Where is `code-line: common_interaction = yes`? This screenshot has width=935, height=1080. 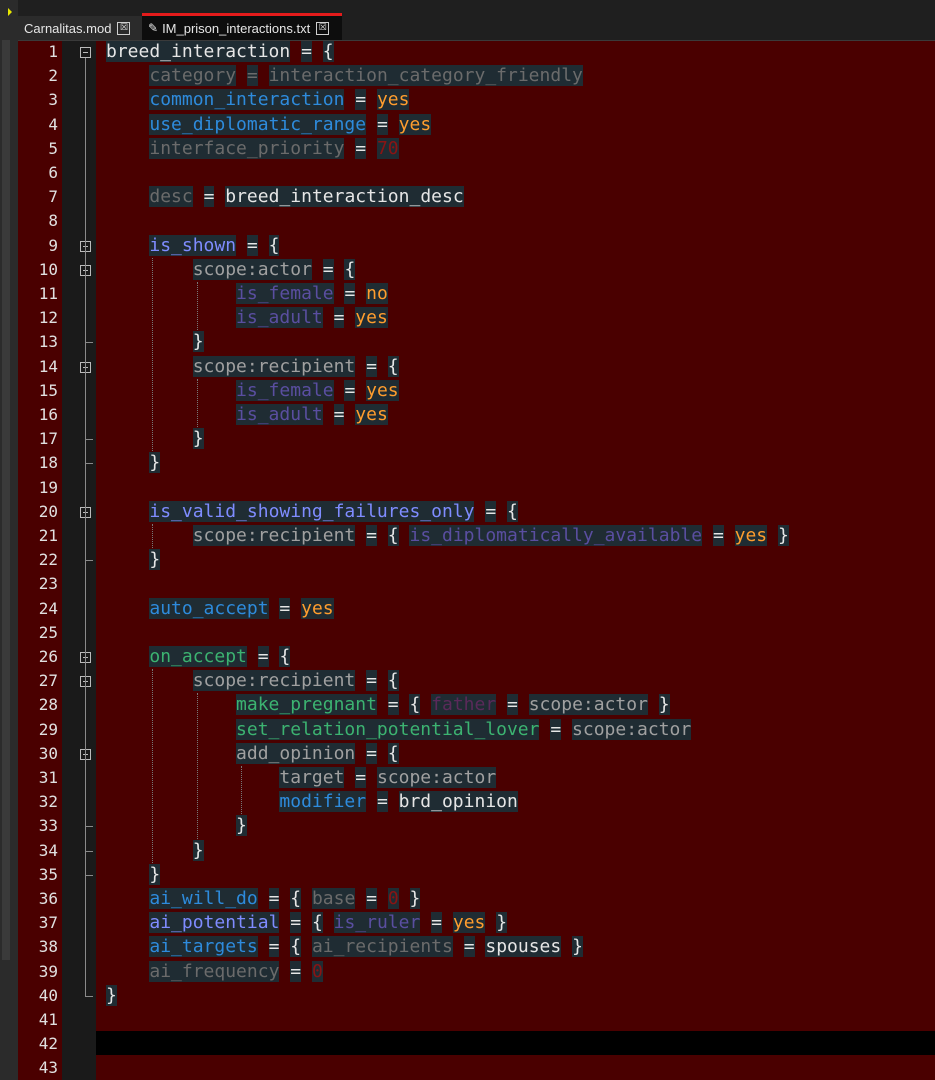 code-line: common_interaction = yes is located at coordinates (258, 100).